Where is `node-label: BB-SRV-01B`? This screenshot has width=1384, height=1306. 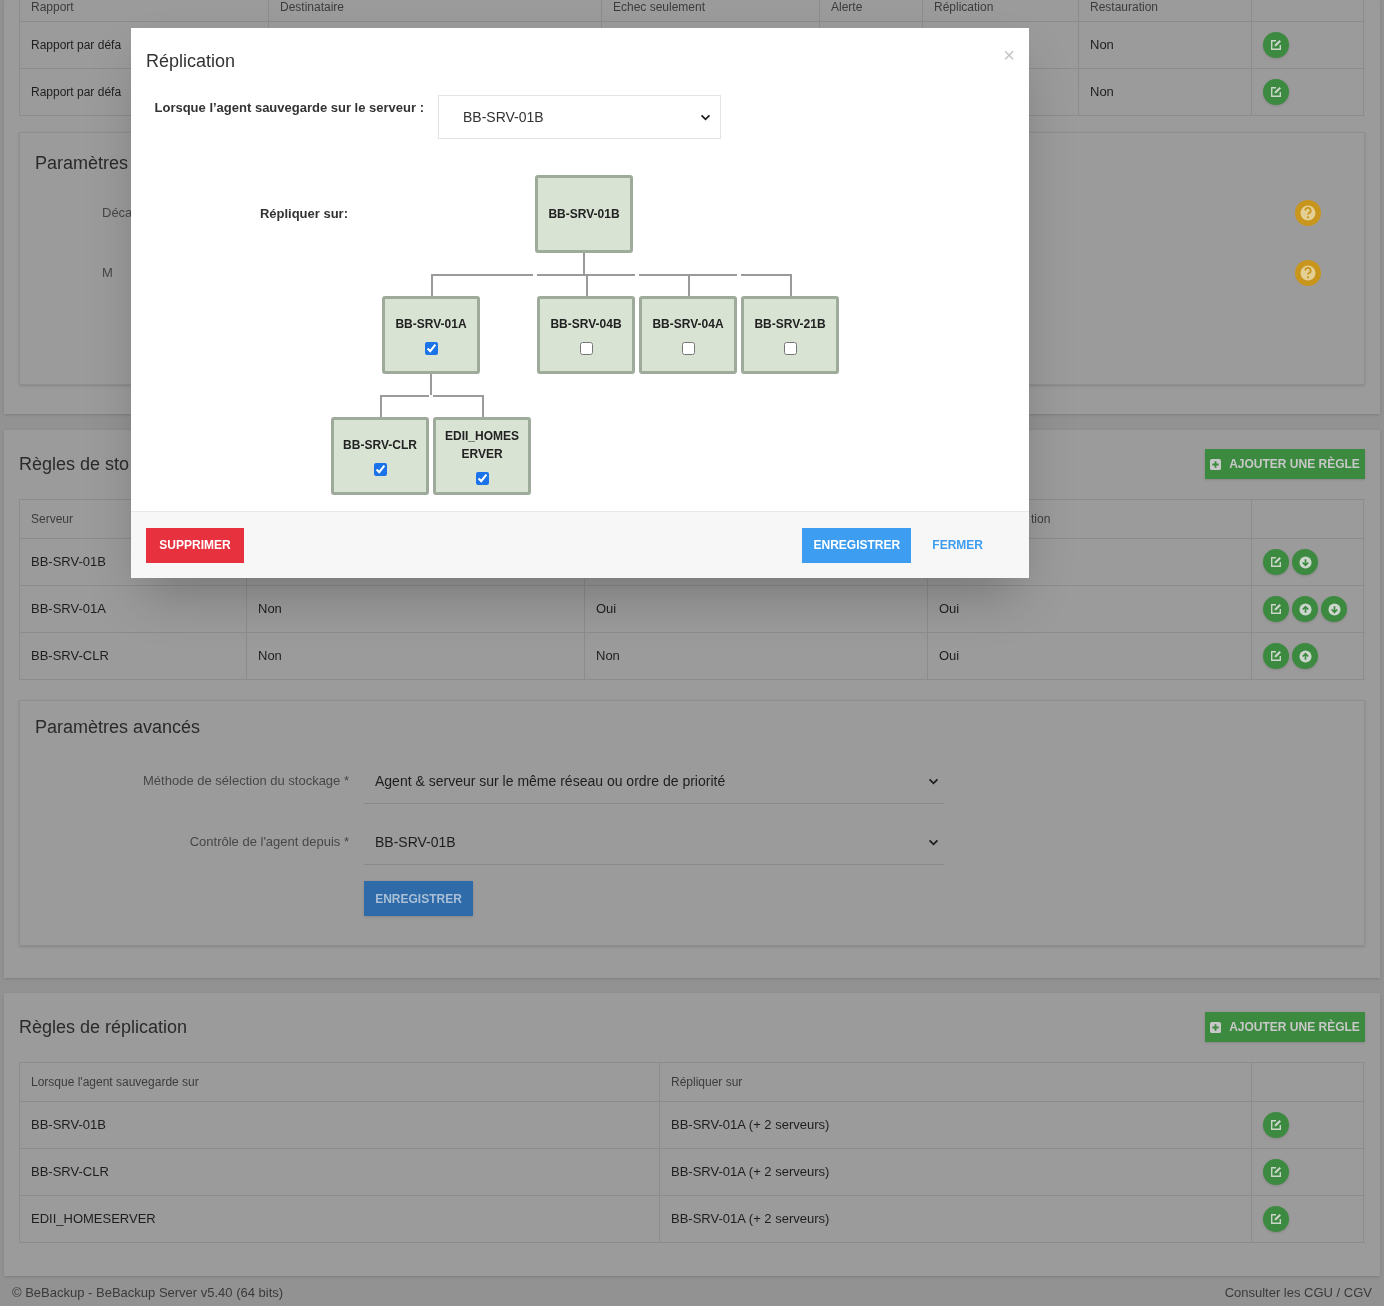
node-label: BB-SRV-01B is located at coordinates (584, 214).